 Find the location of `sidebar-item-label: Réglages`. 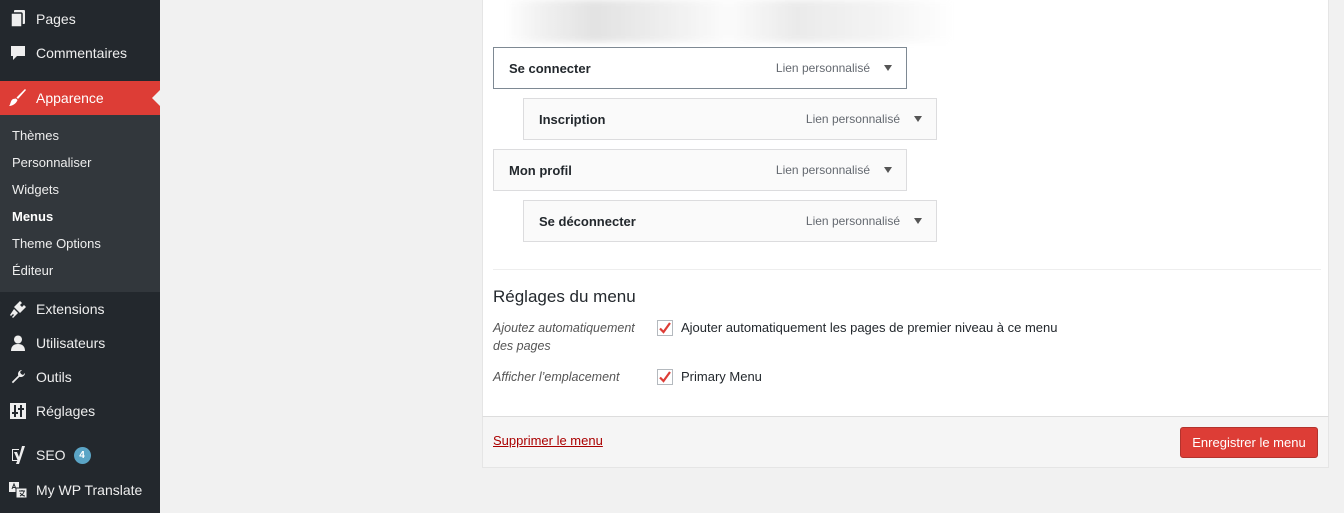

sidebar-item-label: Réglages is located at coordinates (66, 411).